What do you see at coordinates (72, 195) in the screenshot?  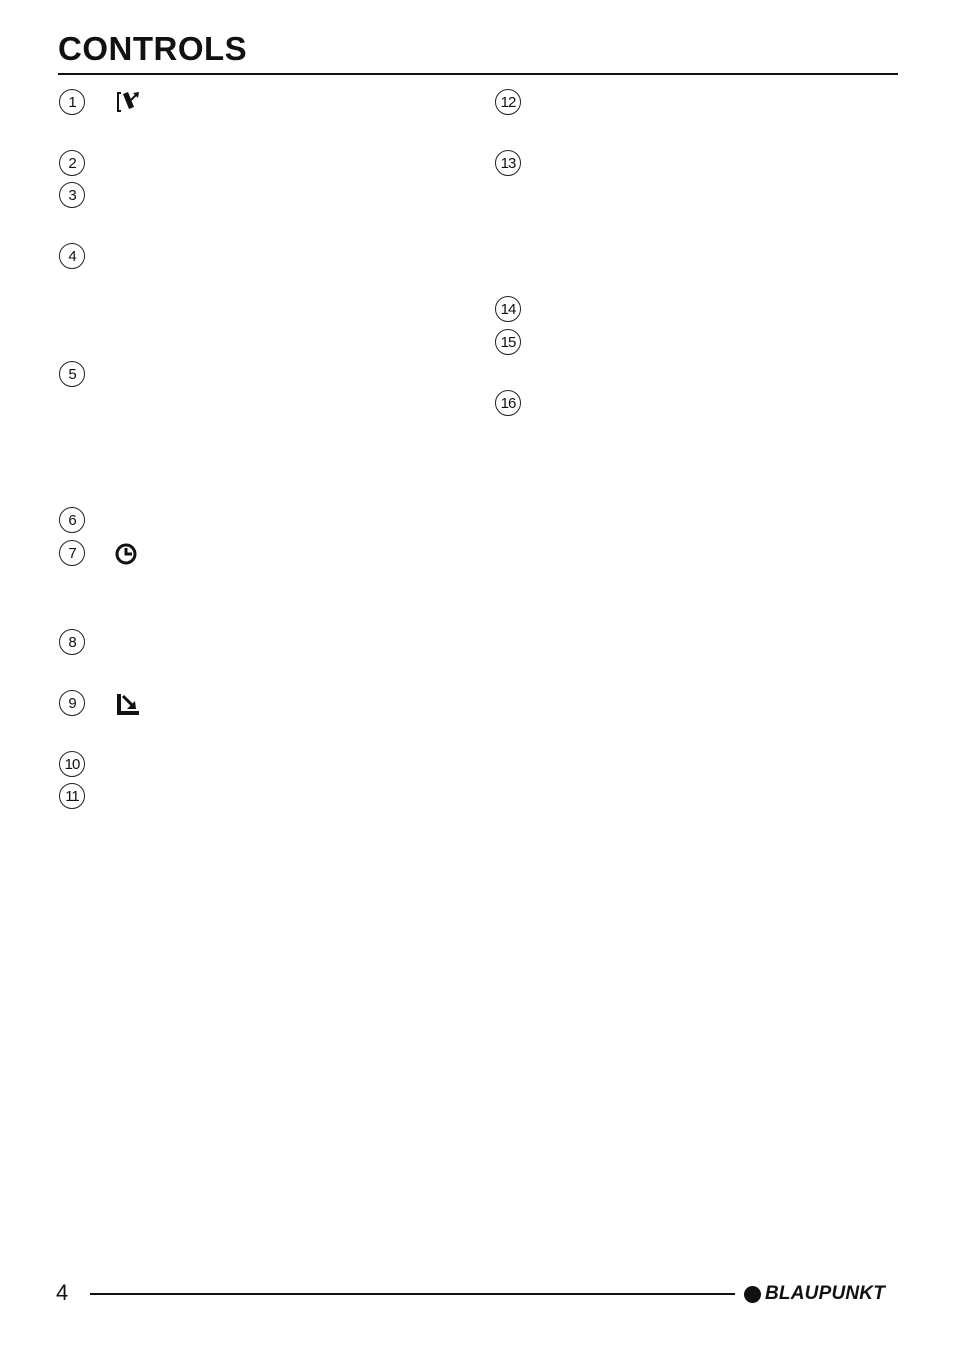 I see `callout-3: 3` at bounding box center [72, 195].